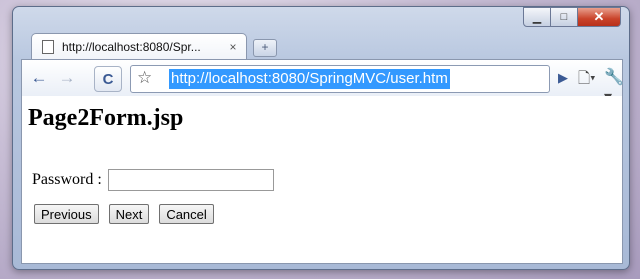 The width and height of the screenshot is (640, 279). Describe the element at coordinates (190, 180) in the screenshot. I see `password-input` at that location.